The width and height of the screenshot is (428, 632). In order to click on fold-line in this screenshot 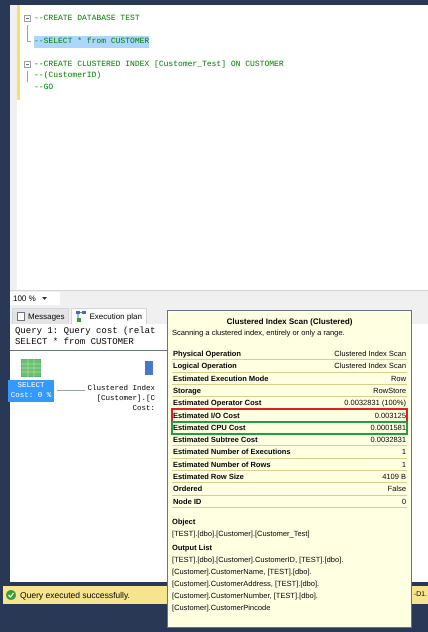, I will do `click(27, 76)`.